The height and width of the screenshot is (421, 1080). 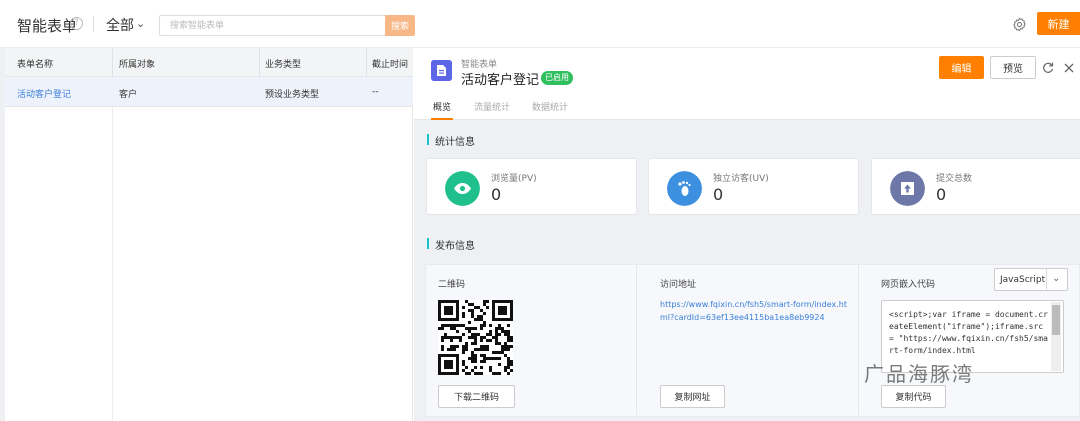 What do you see at coordinates (47, 26) in the screenshot?
I see `page-title: 智能表单` at bounding box center [47, 26].